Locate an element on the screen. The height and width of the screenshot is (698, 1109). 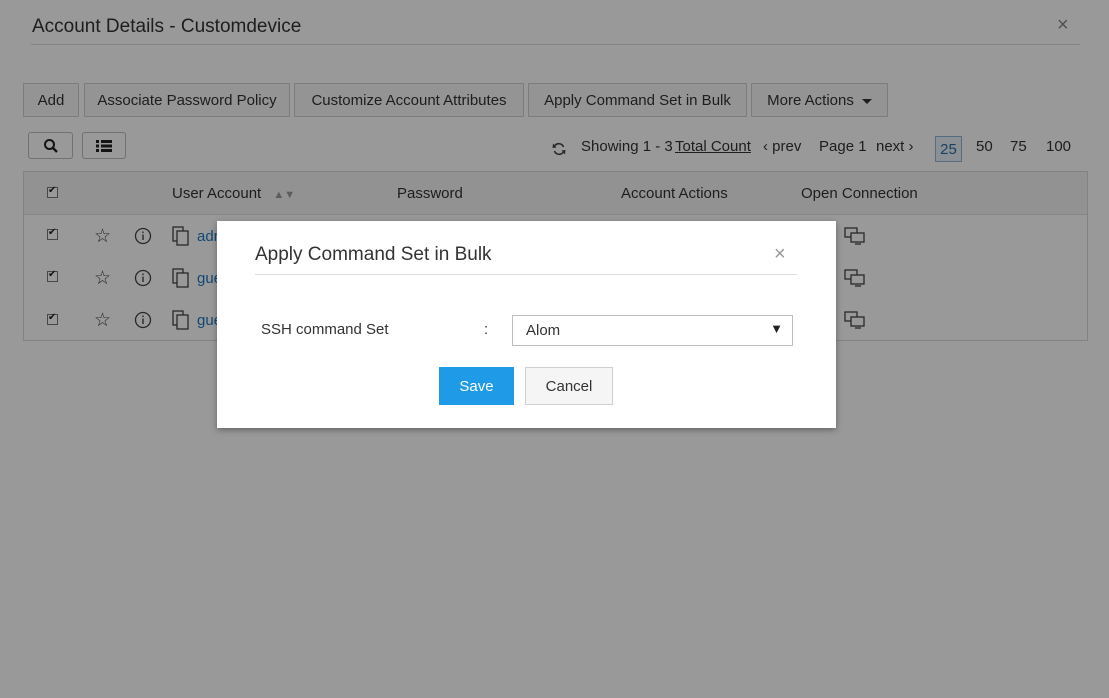
select-value: Alom is located at coordinates (543, 330).